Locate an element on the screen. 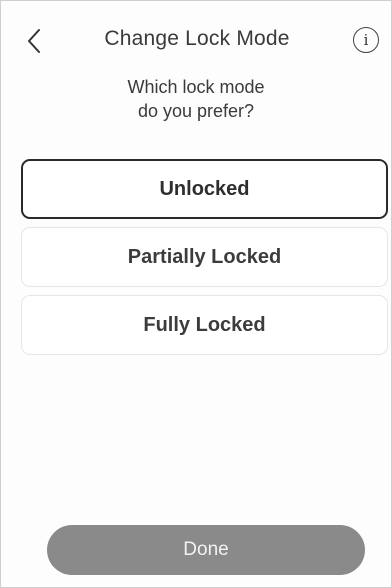  option-label: Fully Locked is located at coordinates (204, 324).